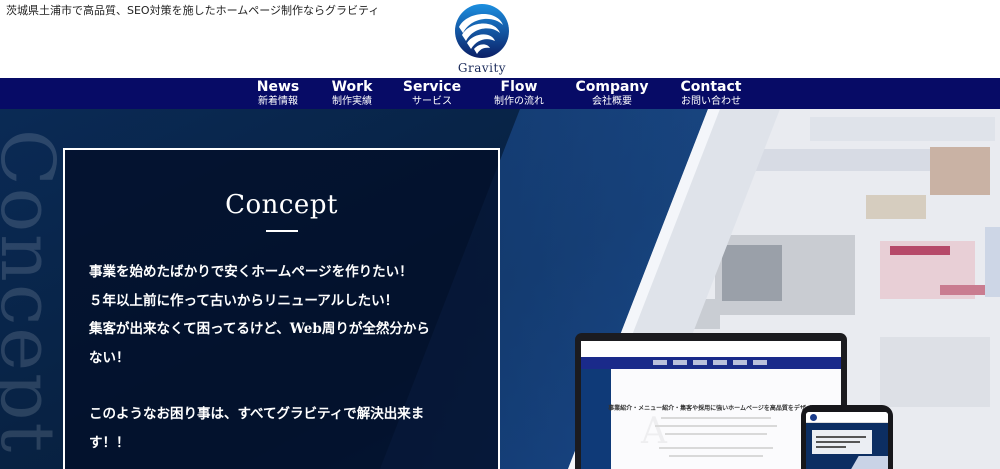 The height and width of the screenshot is (469, 1000). I want to click on nav-item-work: Work 制作実績, so click(352, 93).